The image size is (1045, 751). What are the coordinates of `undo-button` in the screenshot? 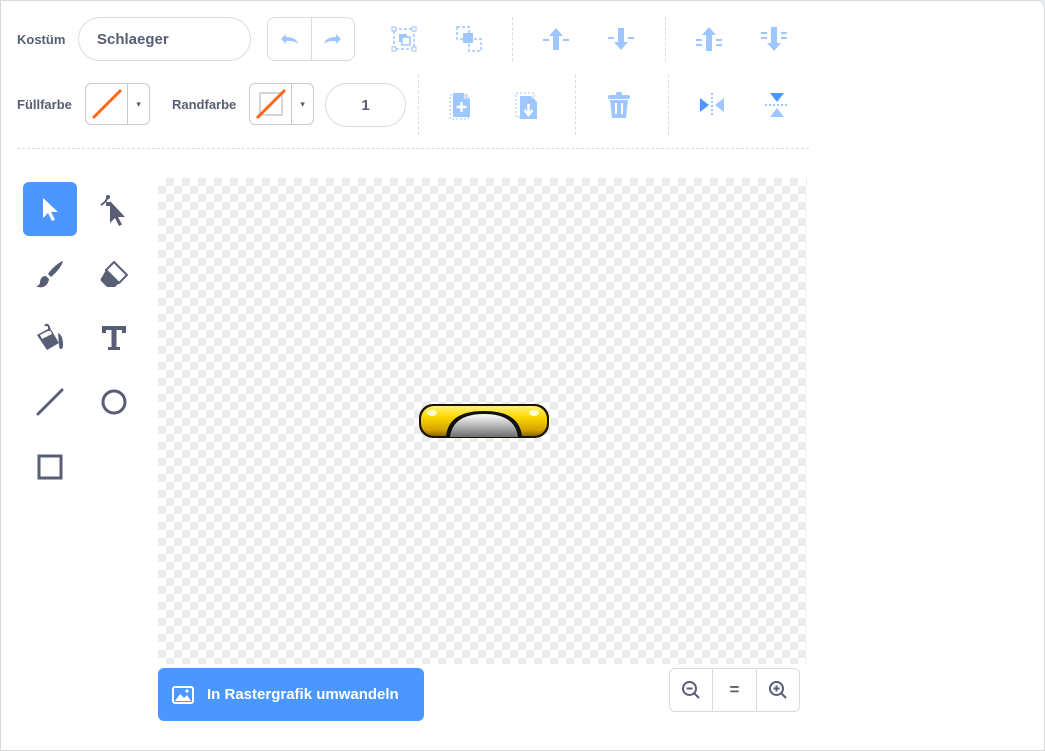 It's located at (289, 39).